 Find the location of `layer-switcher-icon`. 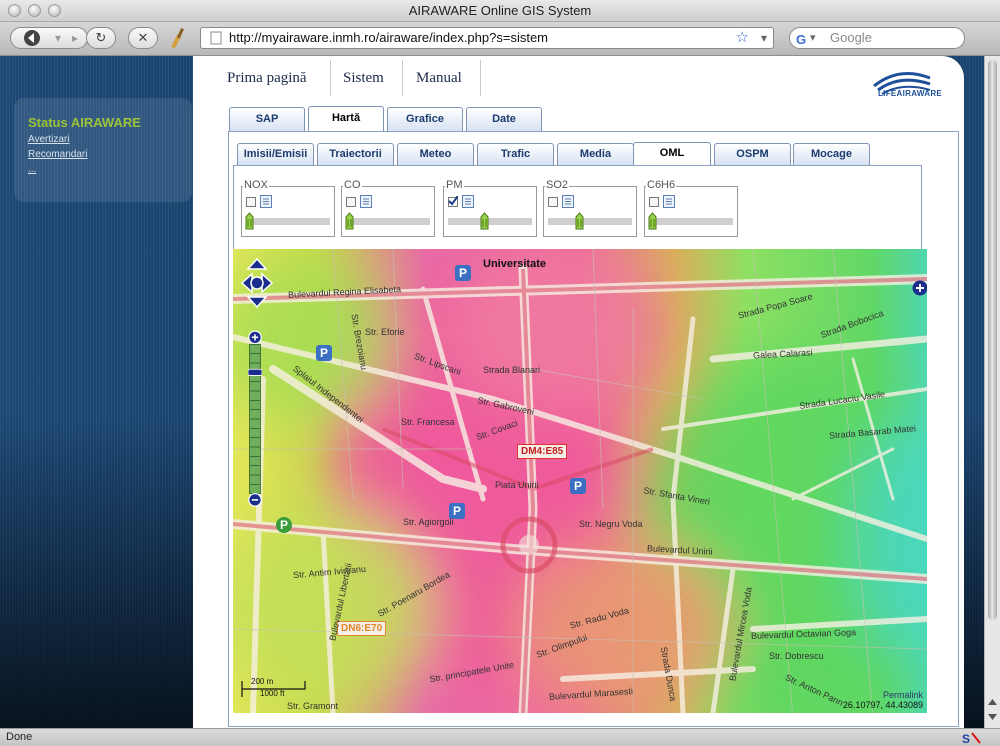

layer-switcher-icon is located at coordinates (919, 288).